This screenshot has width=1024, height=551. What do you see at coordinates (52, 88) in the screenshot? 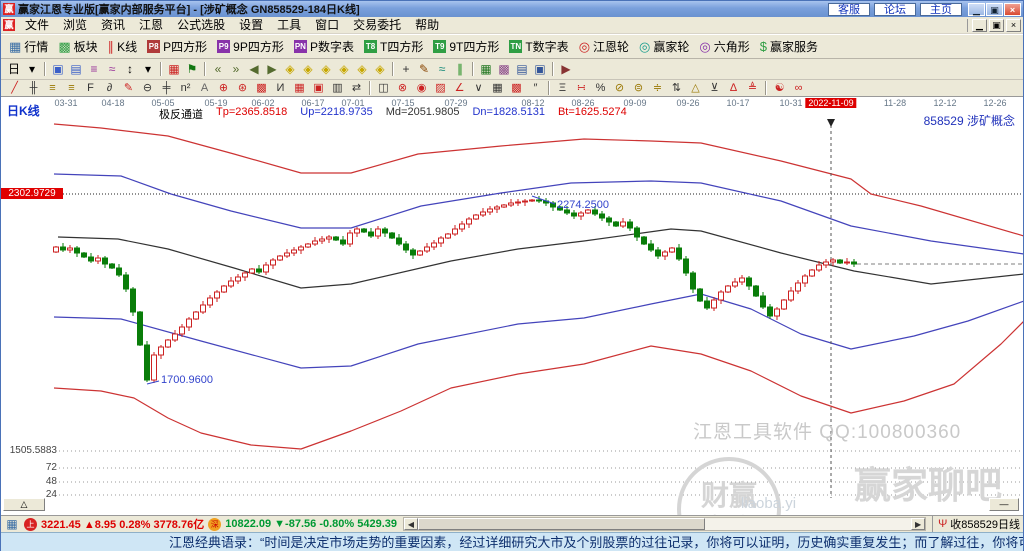
I see `gold-grid-icon: ≡` at bounding box center [52, 88].